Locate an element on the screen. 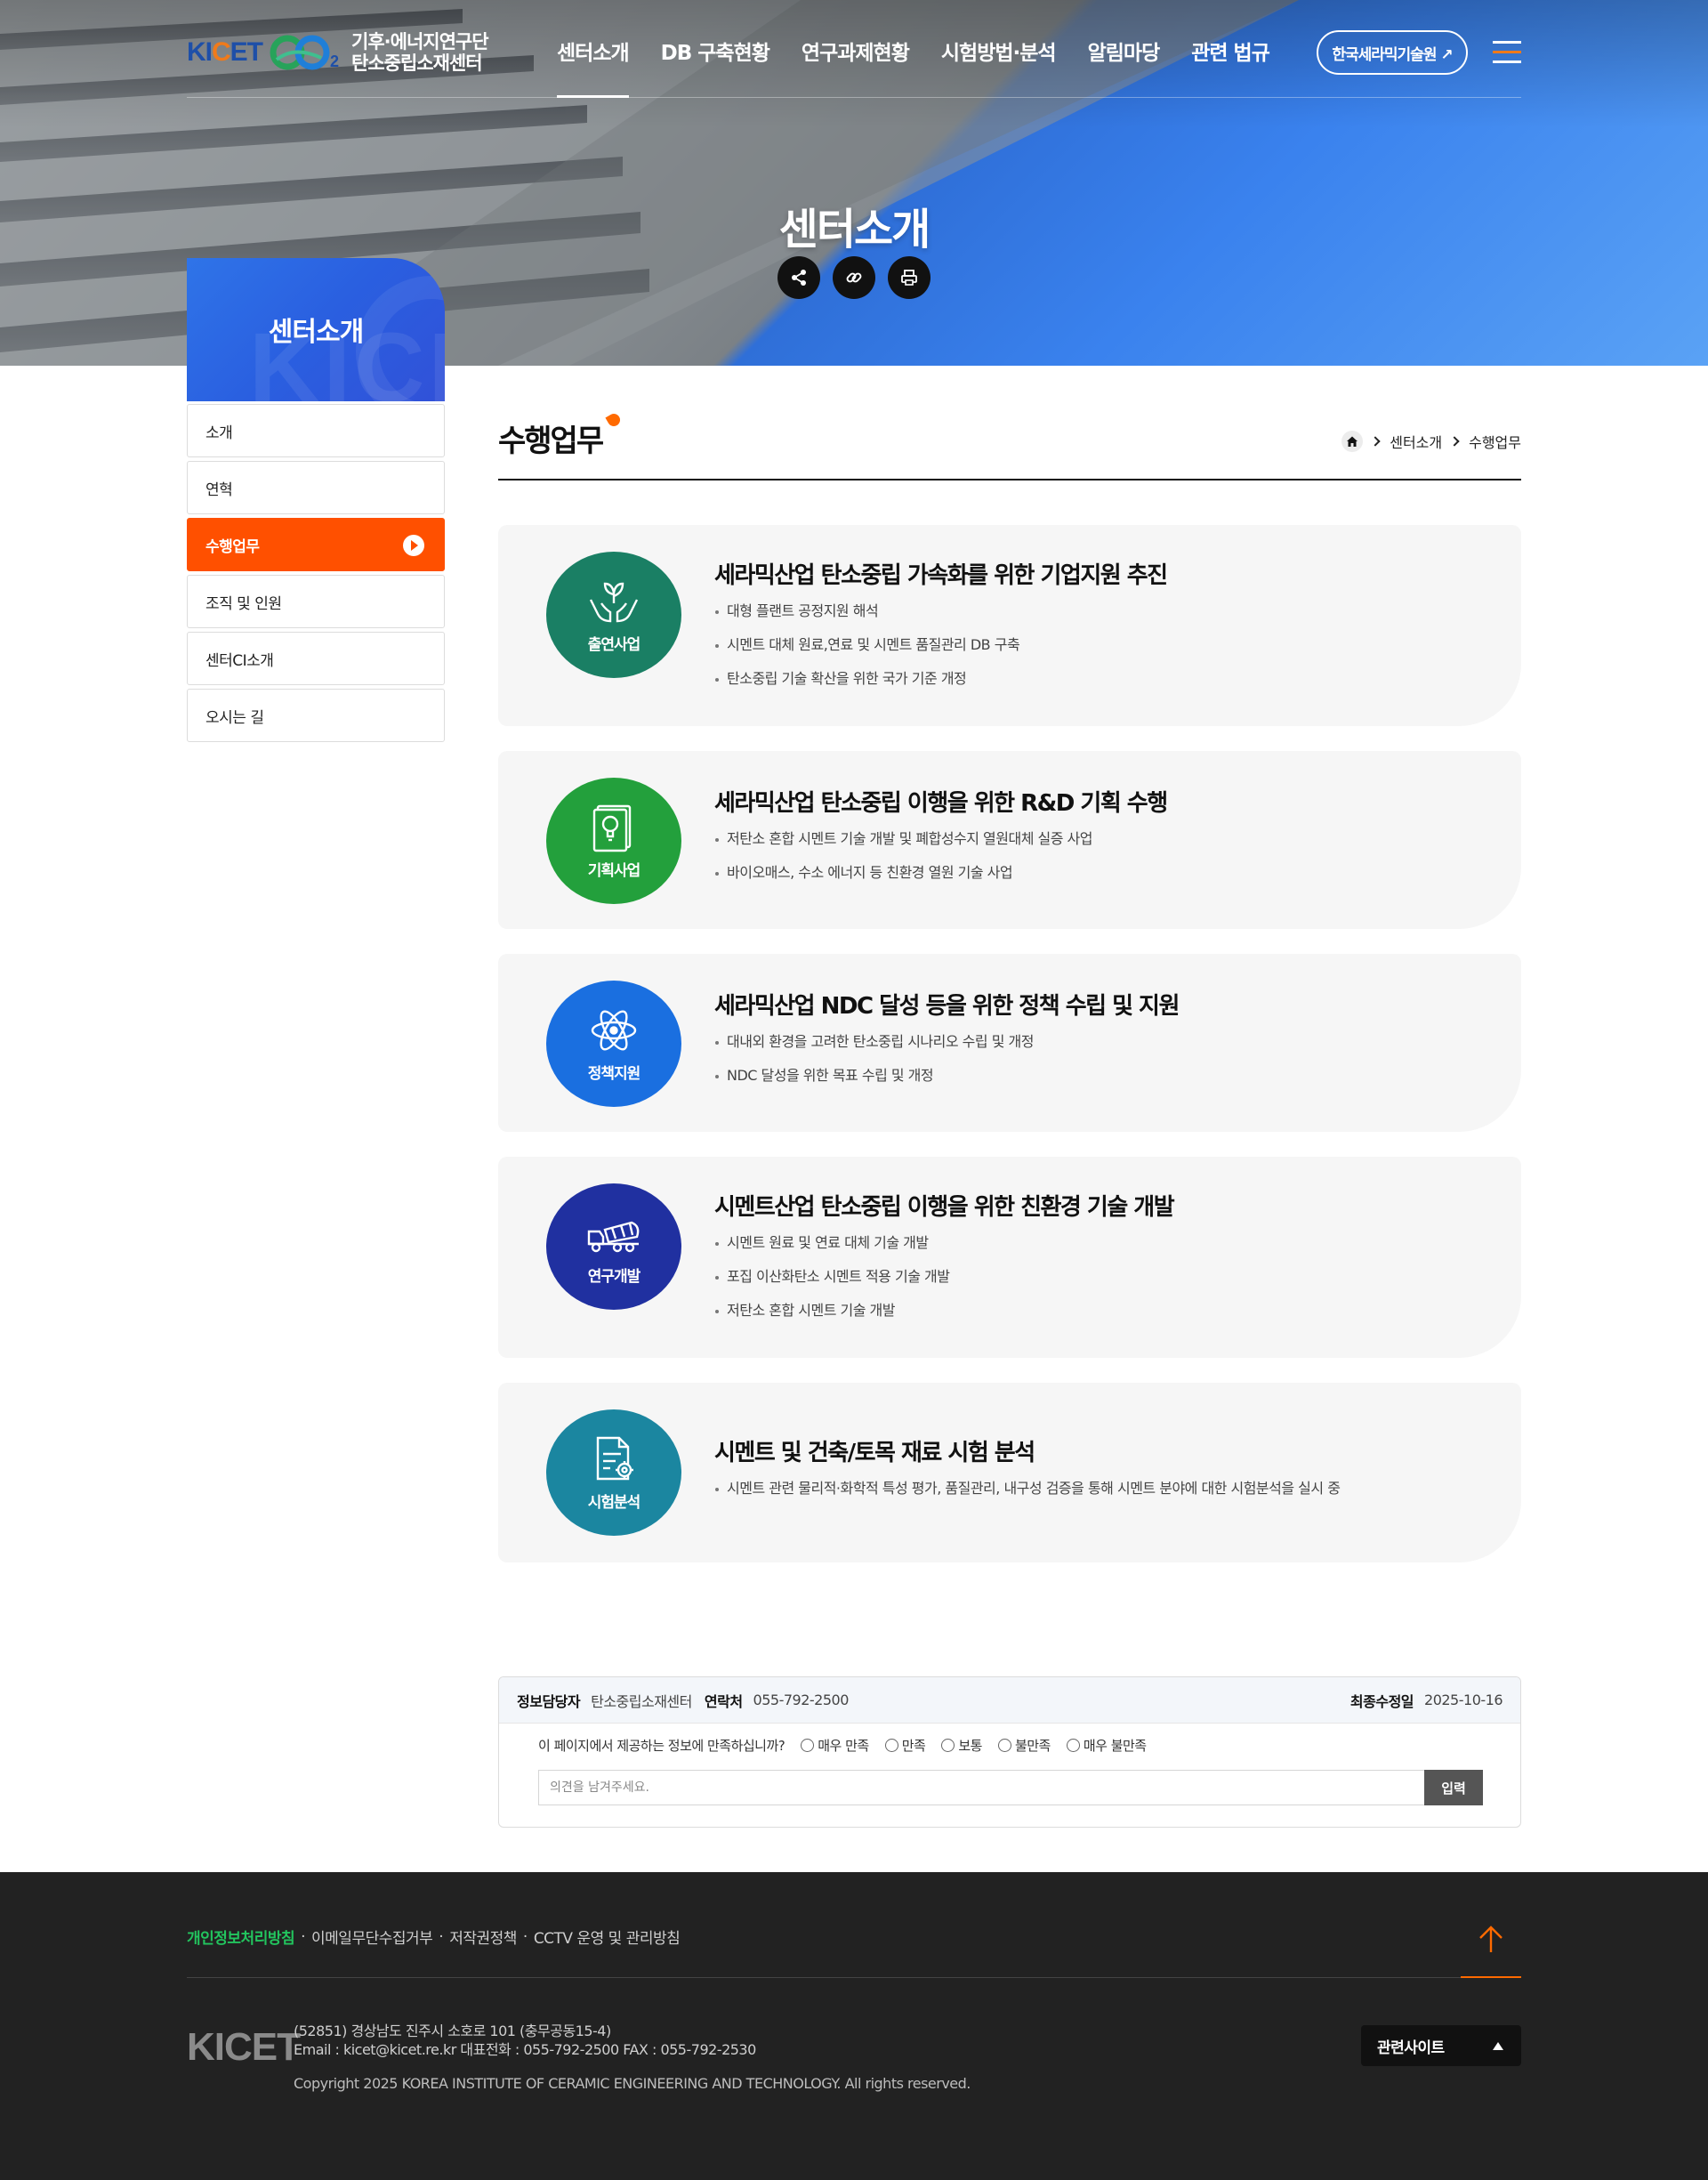  nav-db-status: DB 구축현황 is located at coordinates (715, 54).